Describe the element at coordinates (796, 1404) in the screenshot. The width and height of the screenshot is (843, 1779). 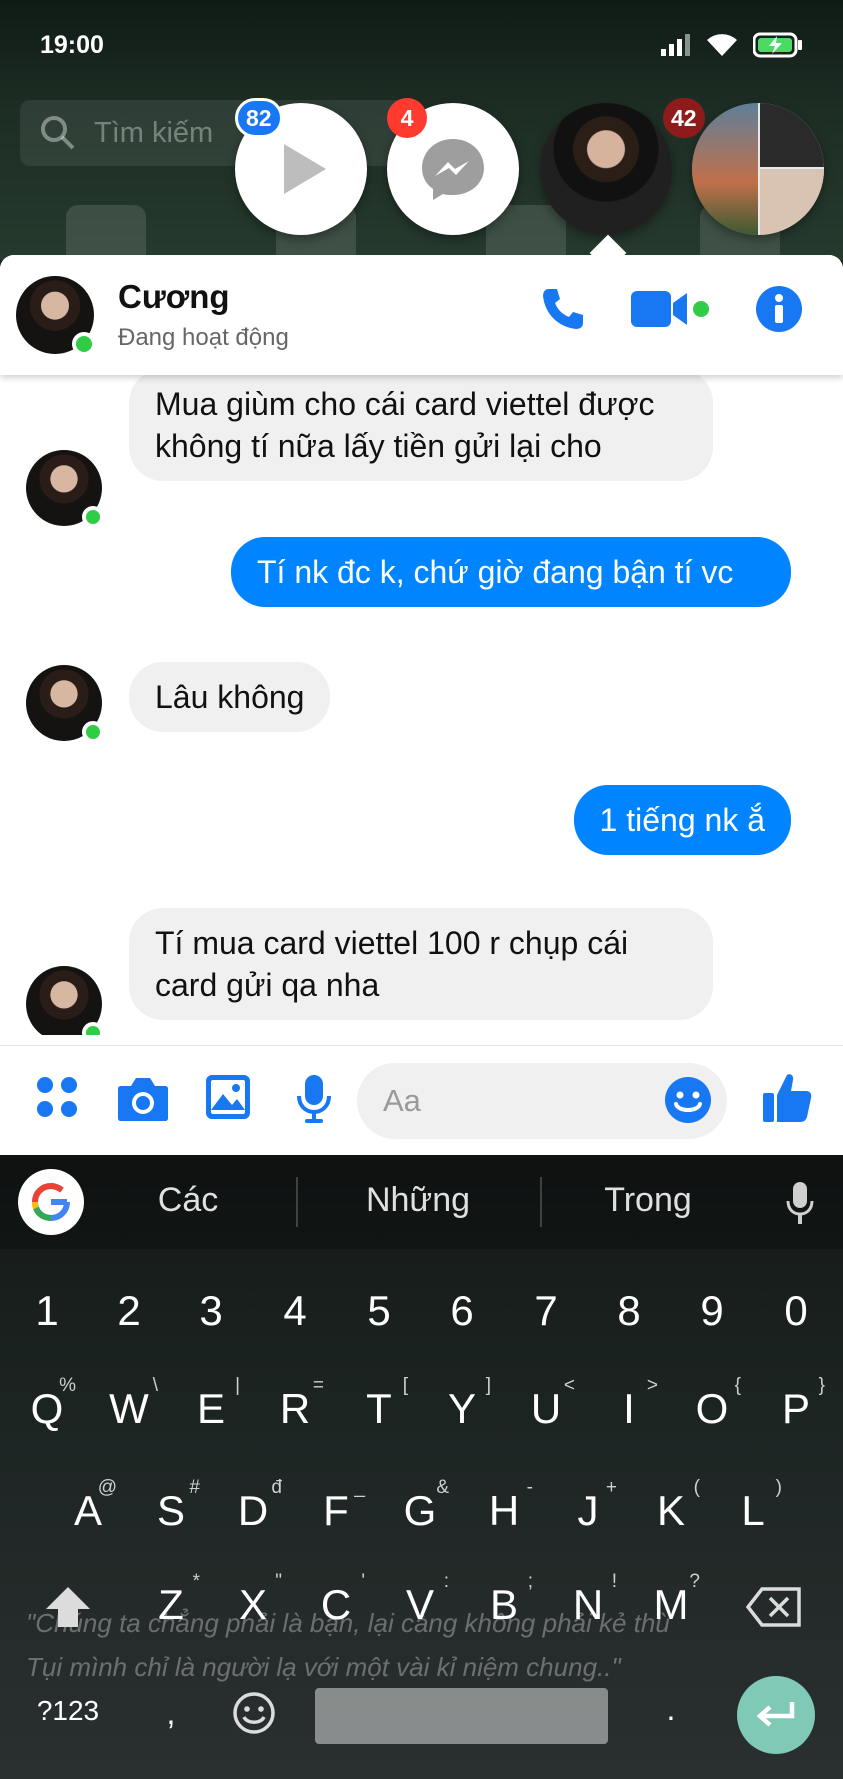
I see `key-p: P}` at that location.